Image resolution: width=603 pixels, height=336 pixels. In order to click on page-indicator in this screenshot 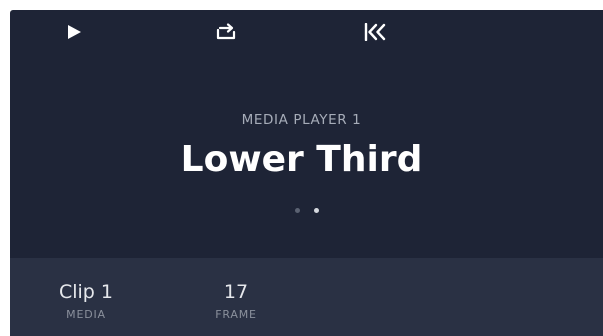, I will do `click(307, 210)`.